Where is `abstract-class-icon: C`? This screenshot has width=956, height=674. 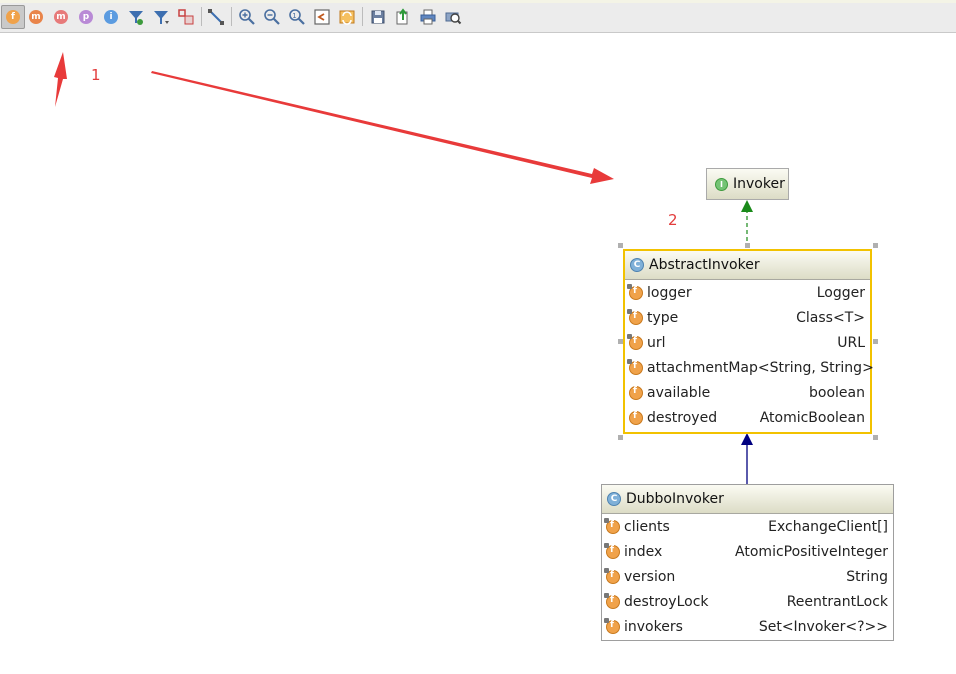 abstract-class-icon: C is located at coordinates (637, 265).